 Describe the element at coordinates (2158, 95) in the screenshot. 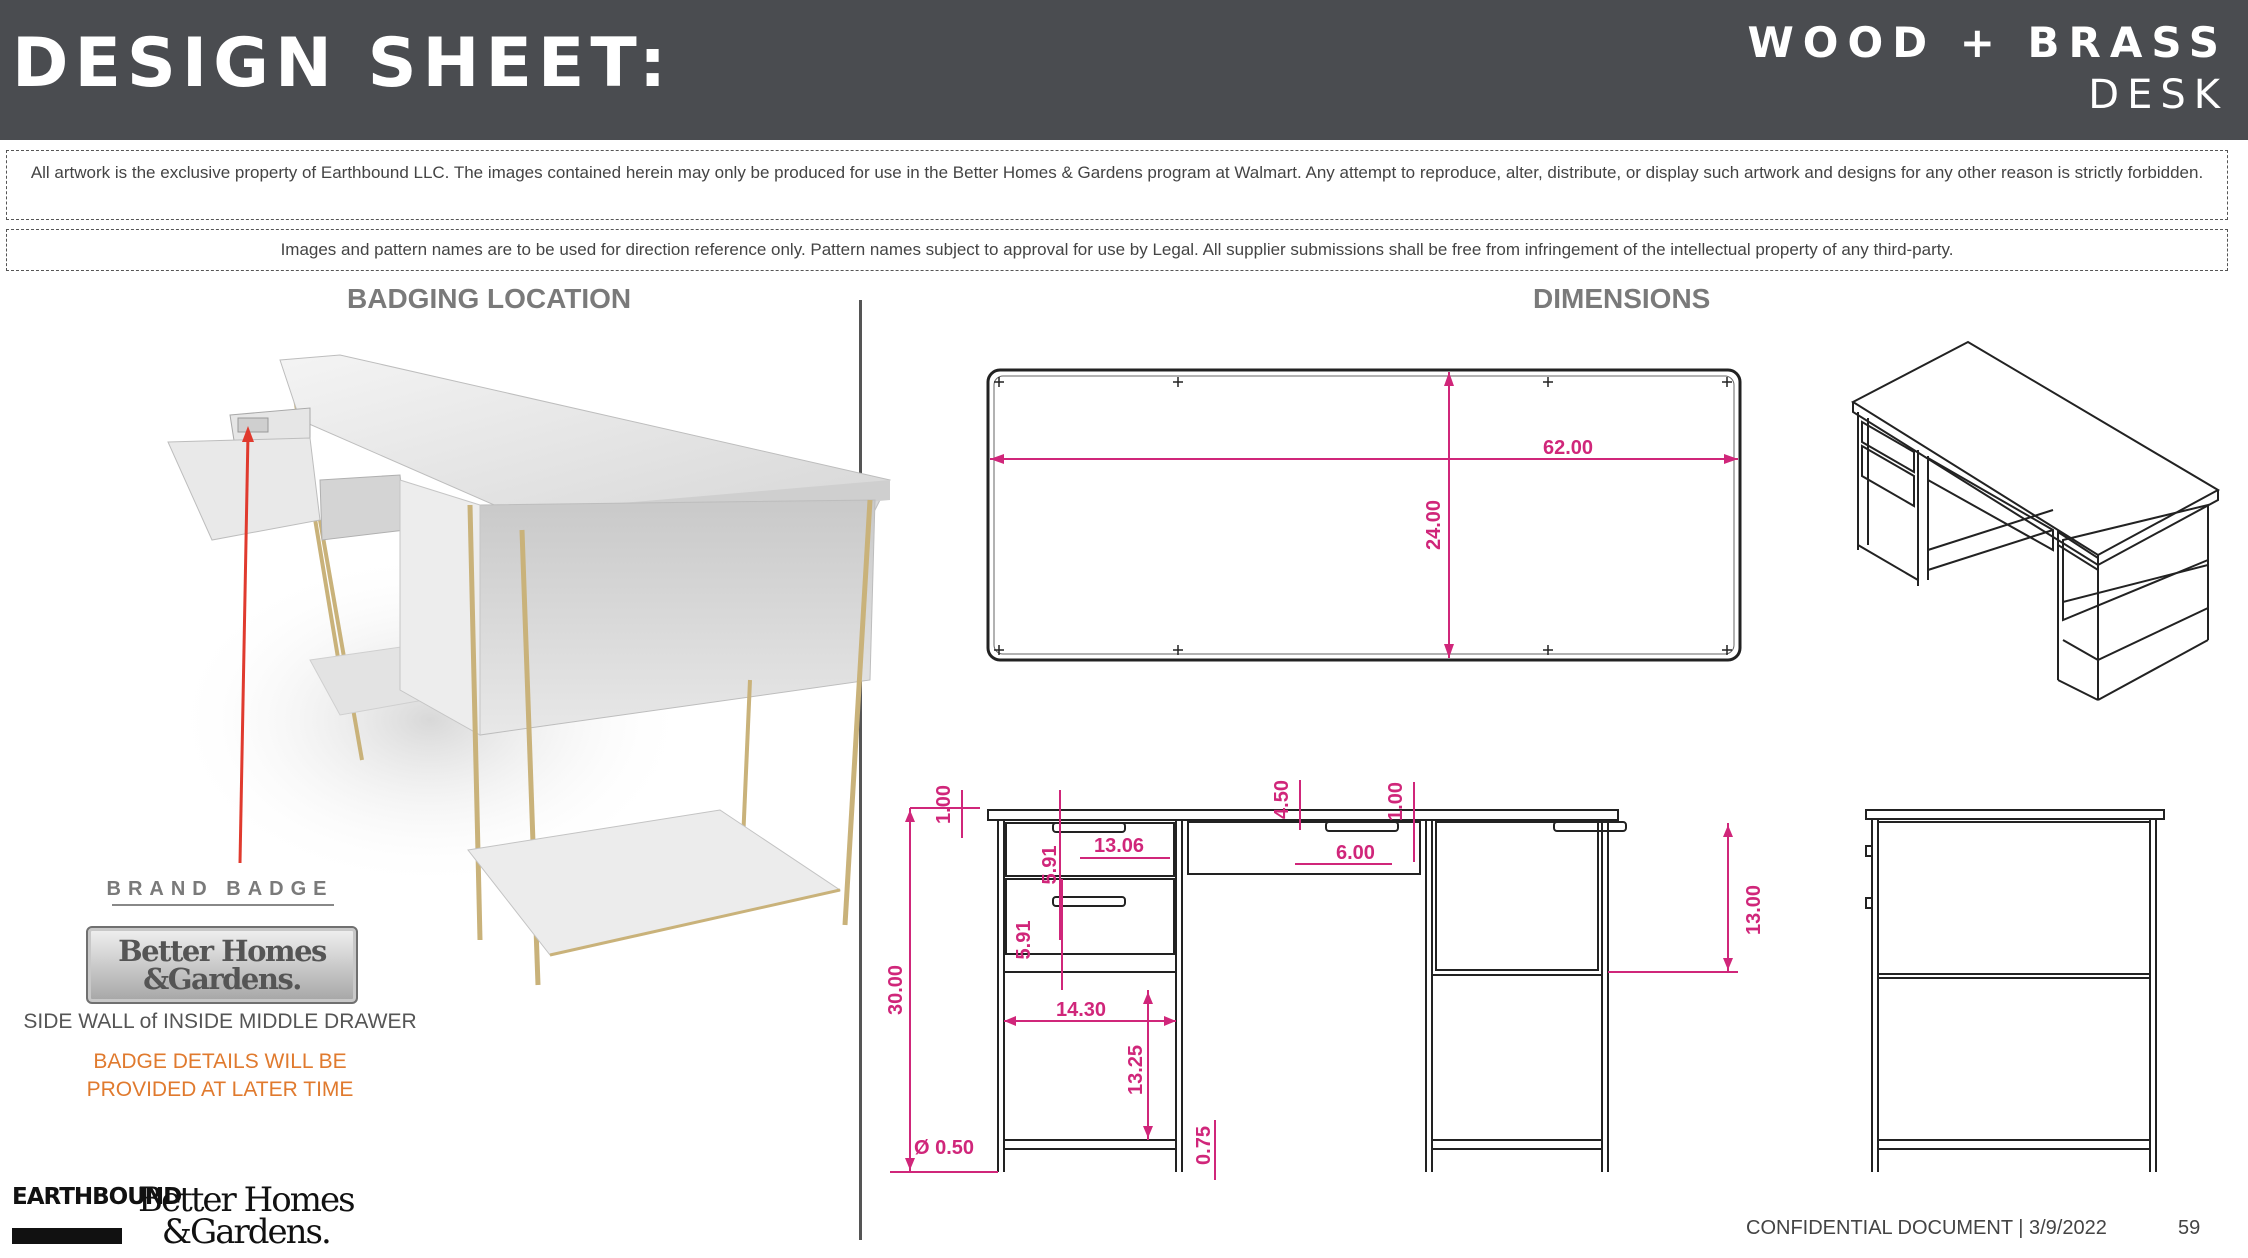

I see `product-subtitle: DESK` at that location.